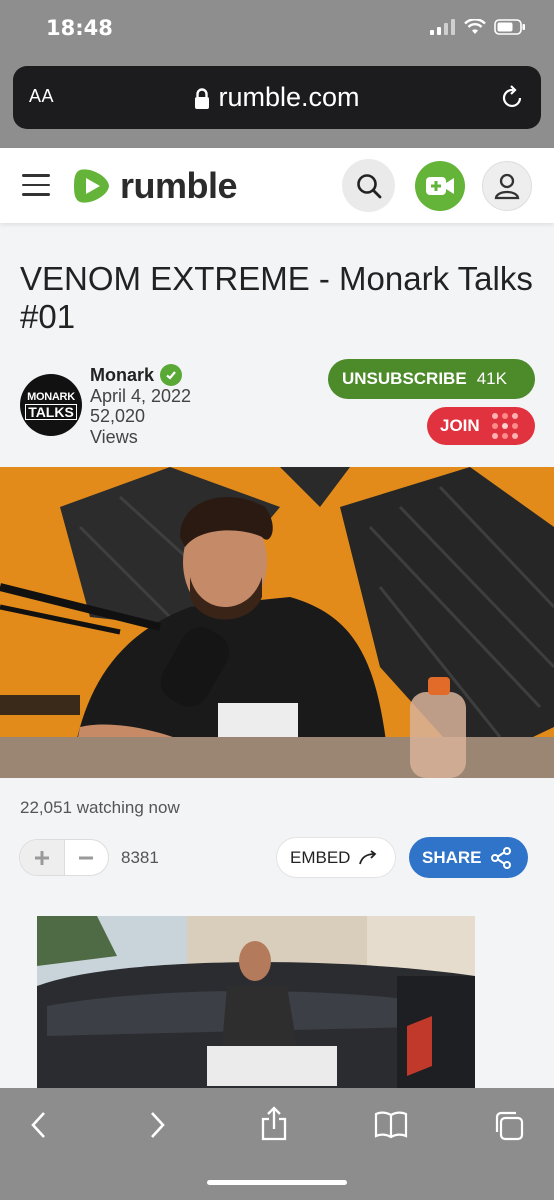 This screenshot has height=1200, width=554. I want to click on subscriber-count: 41K, so click(491, 378).